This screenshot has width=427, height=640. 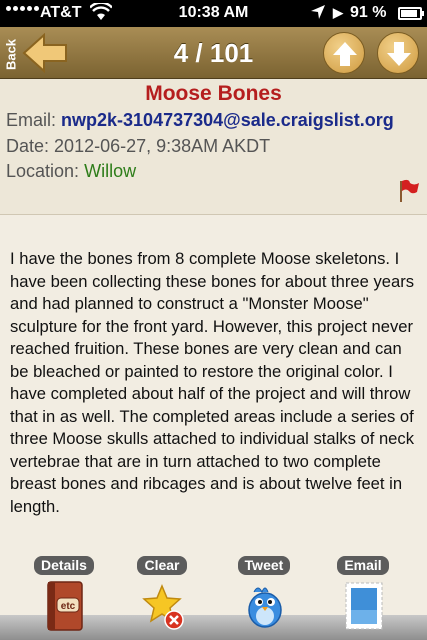 I want to click on status-bar: AT&T 10:38 AM ▶ 91 %, so click(x=213, y=13).